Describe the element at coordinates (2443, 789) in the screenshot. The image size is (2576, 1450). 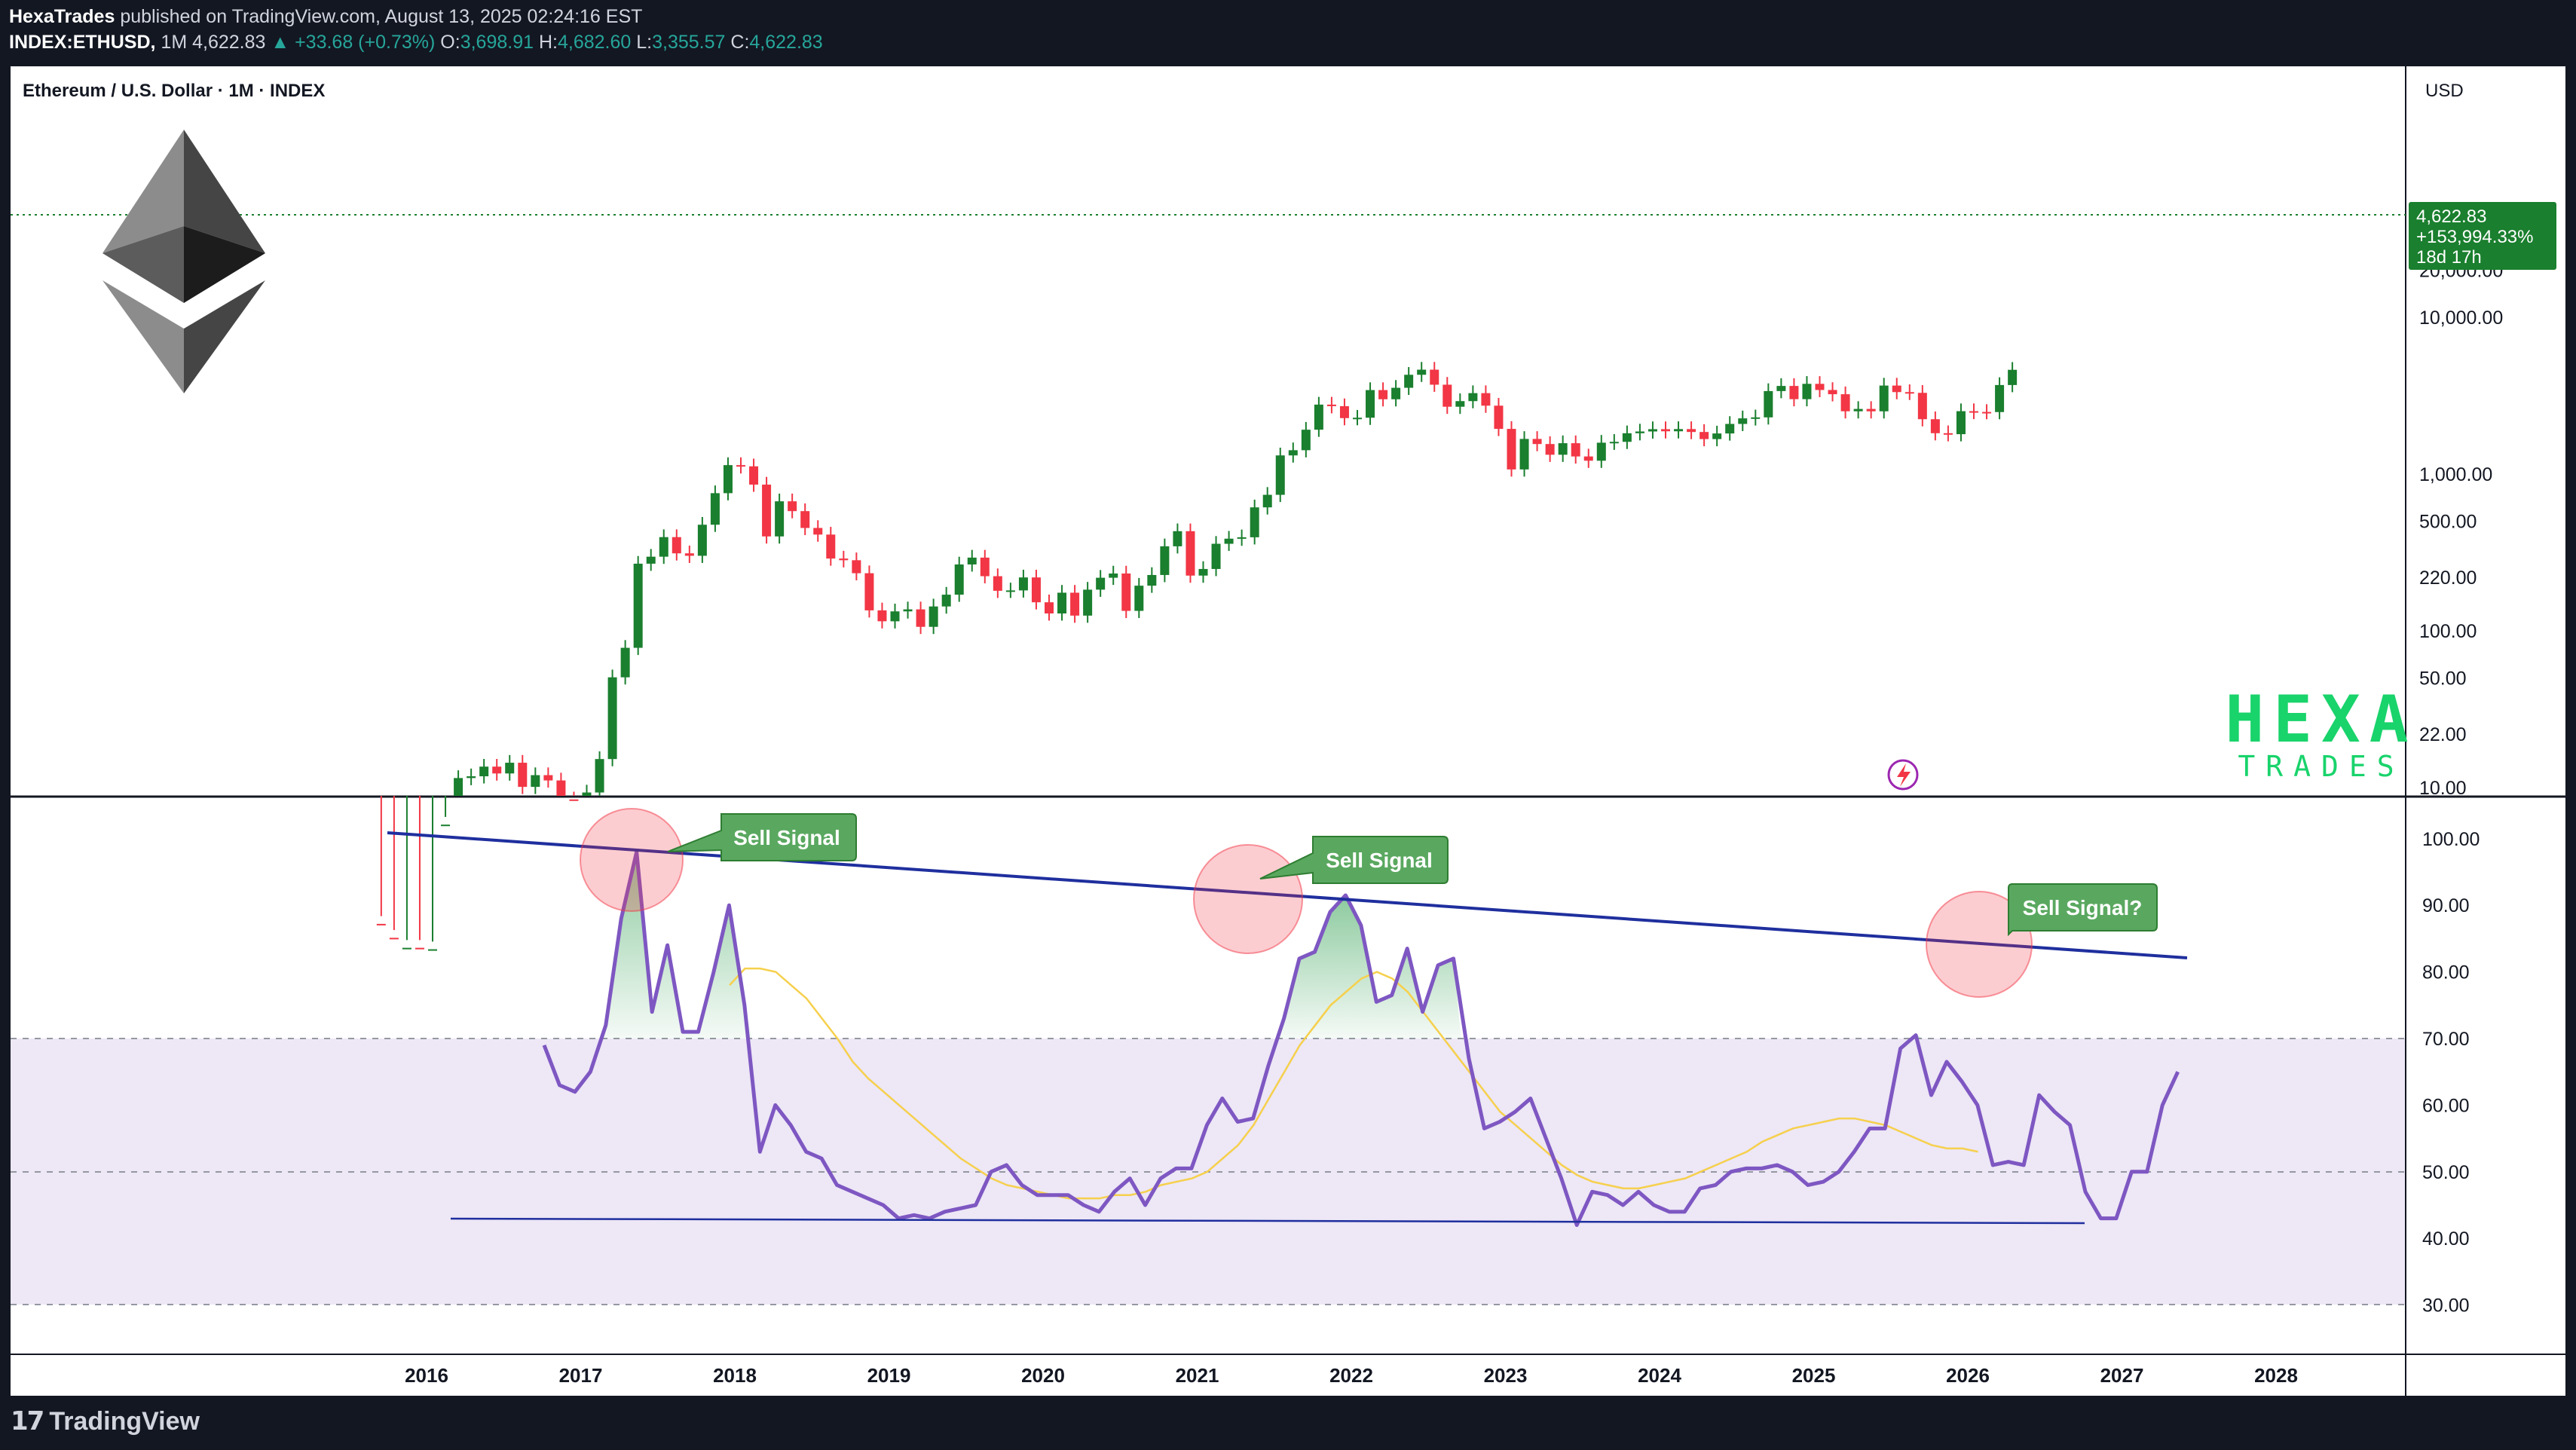
I see `price-tick-label: 10.00` at that location.